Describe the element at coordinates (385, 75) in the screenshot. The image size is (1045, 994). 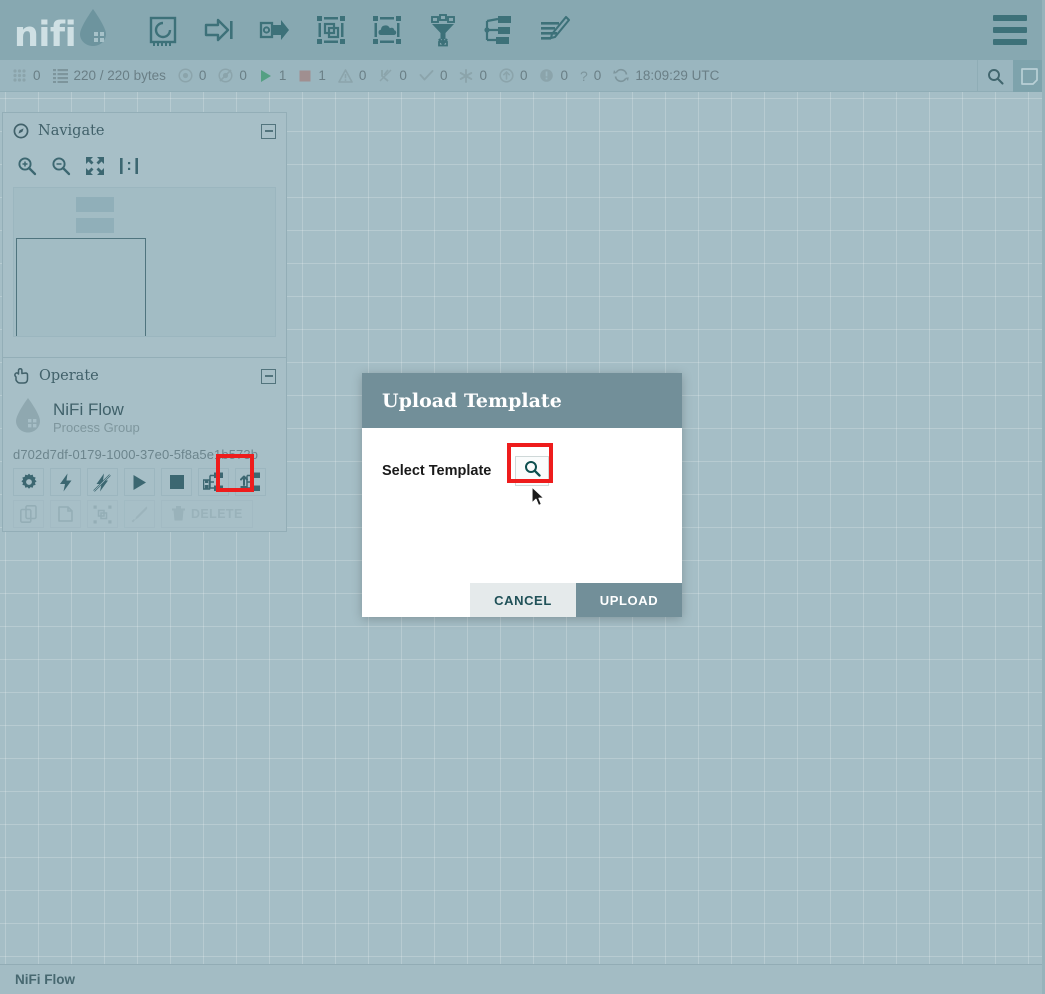
I see `disabled-components-icon` at that location.